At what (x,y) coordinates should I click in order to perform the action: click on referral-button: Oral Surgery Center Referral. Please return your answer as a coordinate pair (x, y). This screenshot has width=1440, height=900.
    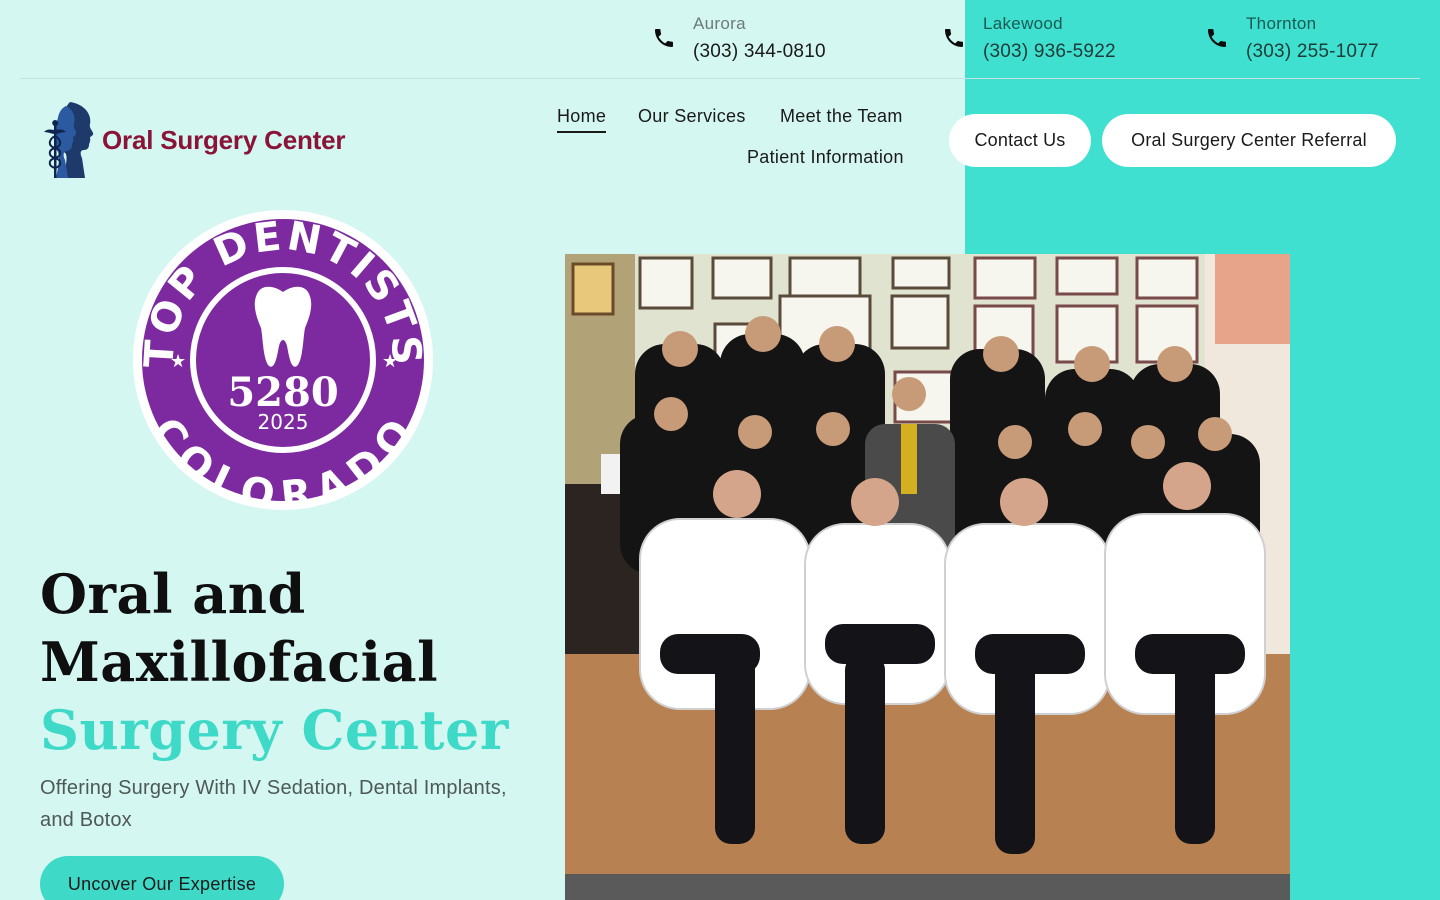
    Looking at the image, I should click on (1249, 140).